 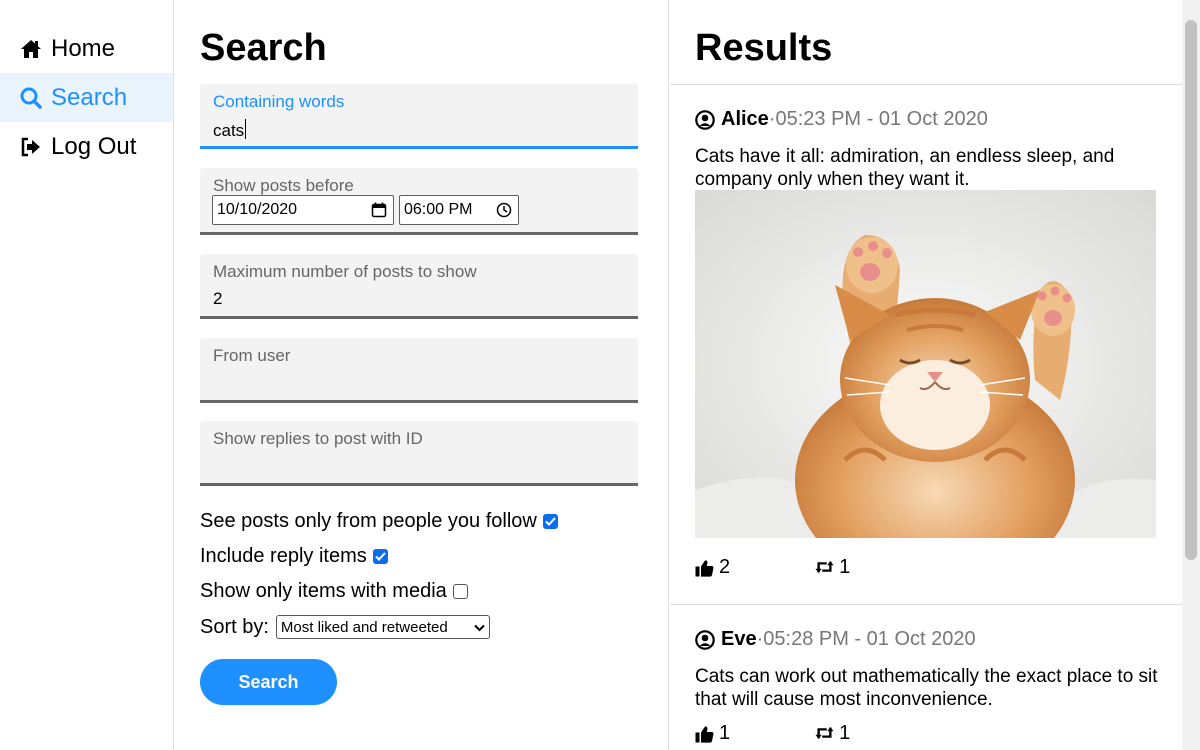 What do you see at coordinates (323, 591) in the screenshot?
I see `only-media-label: Show only items with media` at bounding box center [323, 591].